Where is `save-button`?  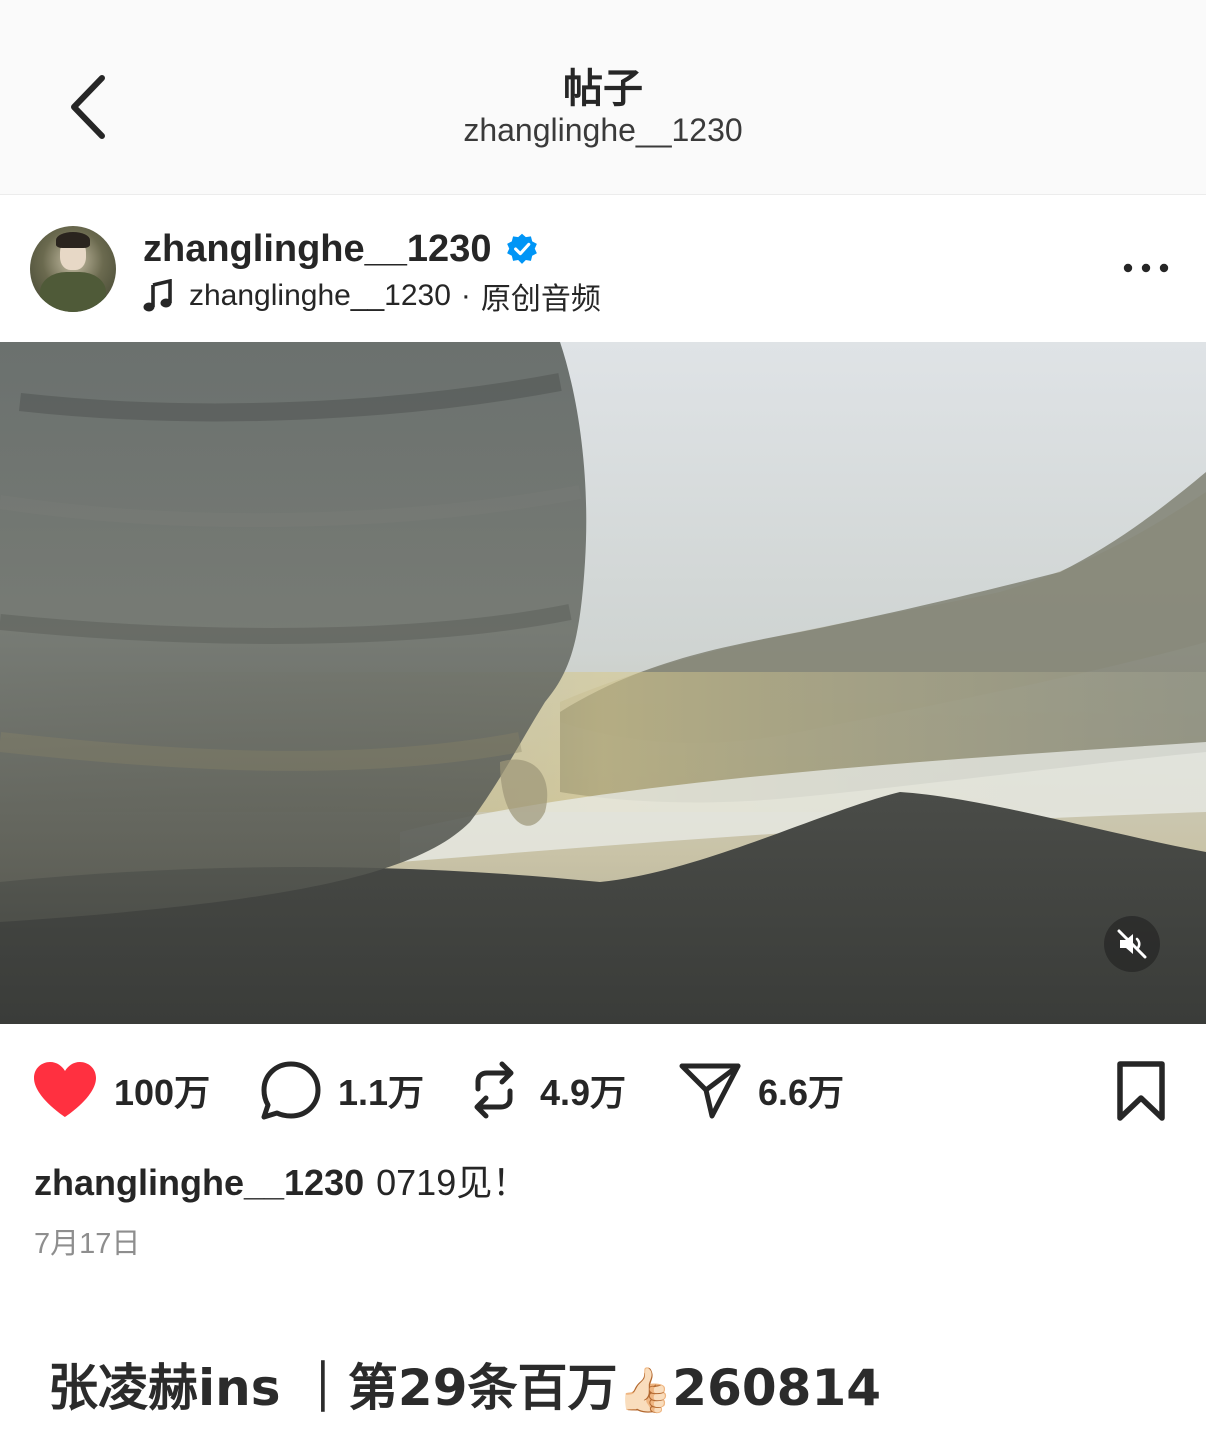
save-button is located at coordinates (1141, 1091).